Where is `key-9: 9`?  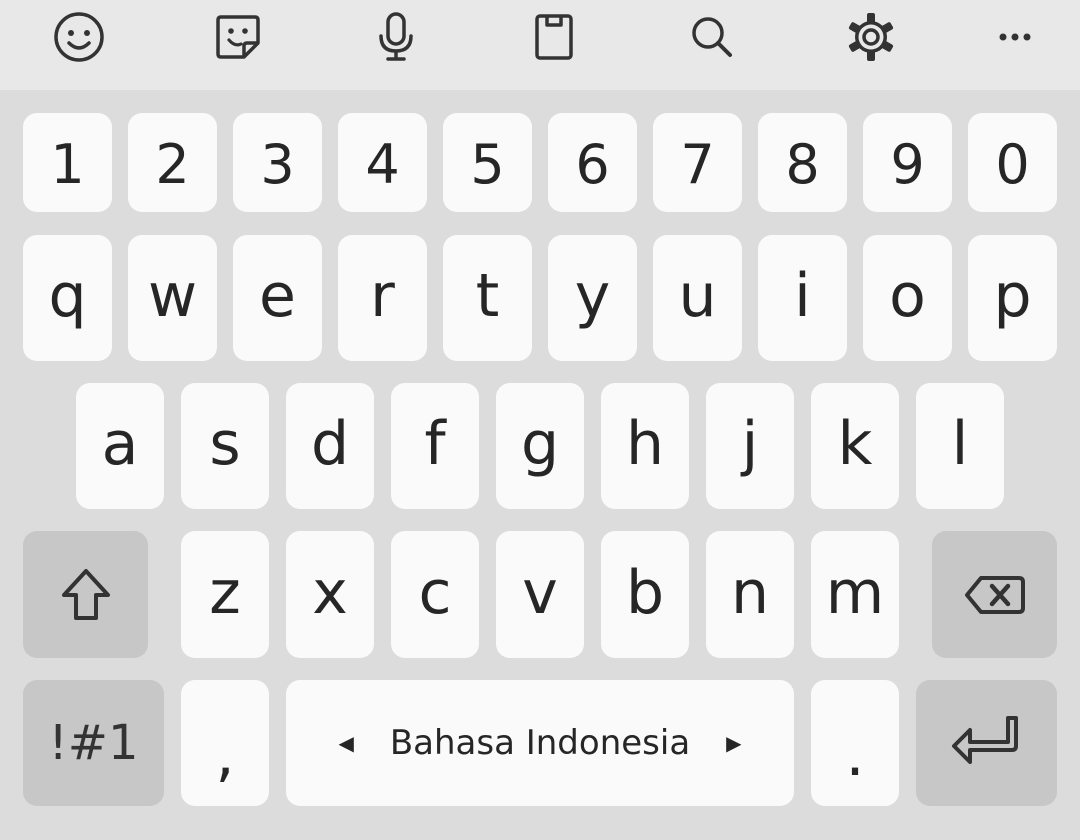 key-9: 9 is located at coordinates (907, 162).